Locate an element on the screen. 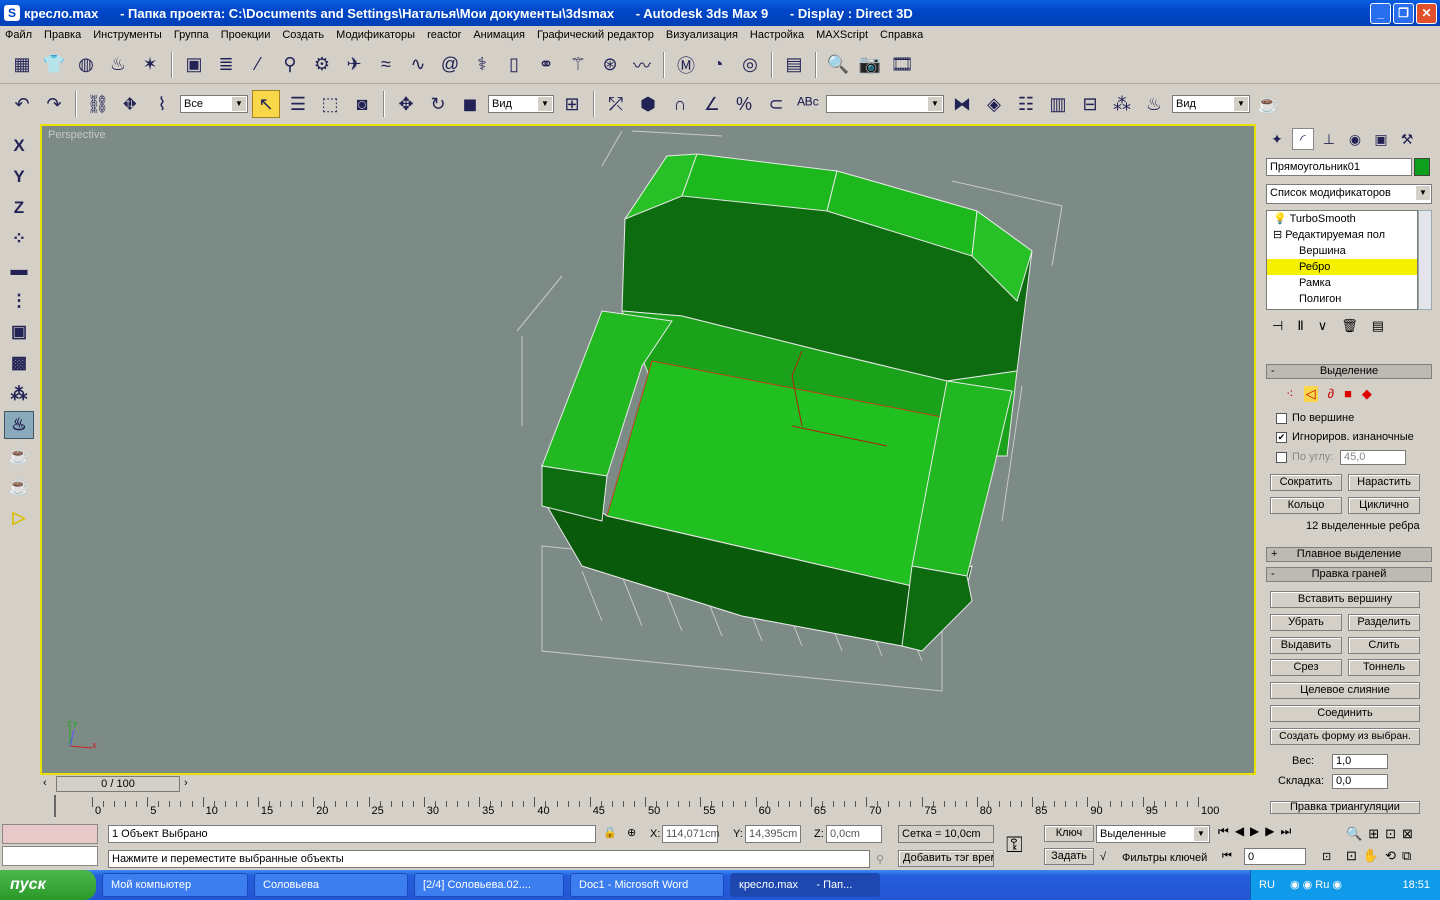  key-filters-button: Фильтры ключей is located at coordinates (1164, 858).